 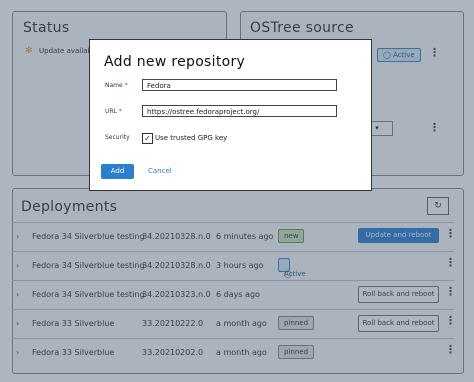 I want to click on dialog-title: Add new repository, so click(x=175, y=62).